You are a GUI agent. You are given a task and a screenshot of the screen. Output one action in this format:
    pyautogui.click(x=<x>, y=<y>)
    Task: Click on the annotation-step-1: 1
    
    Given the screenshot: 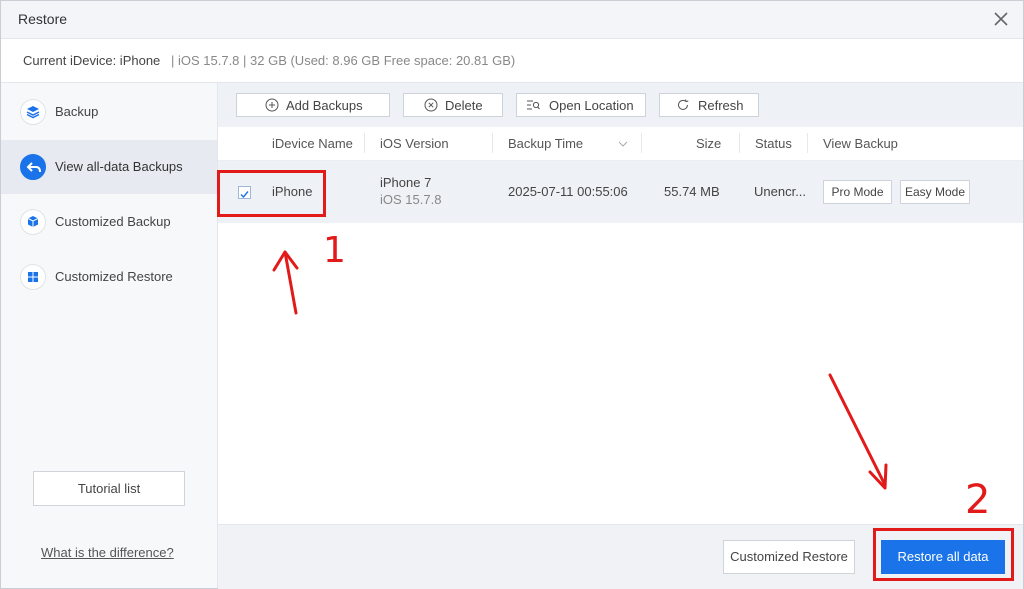 What is the action you would take?
    pyautogui.click(x=334, y=250)
    